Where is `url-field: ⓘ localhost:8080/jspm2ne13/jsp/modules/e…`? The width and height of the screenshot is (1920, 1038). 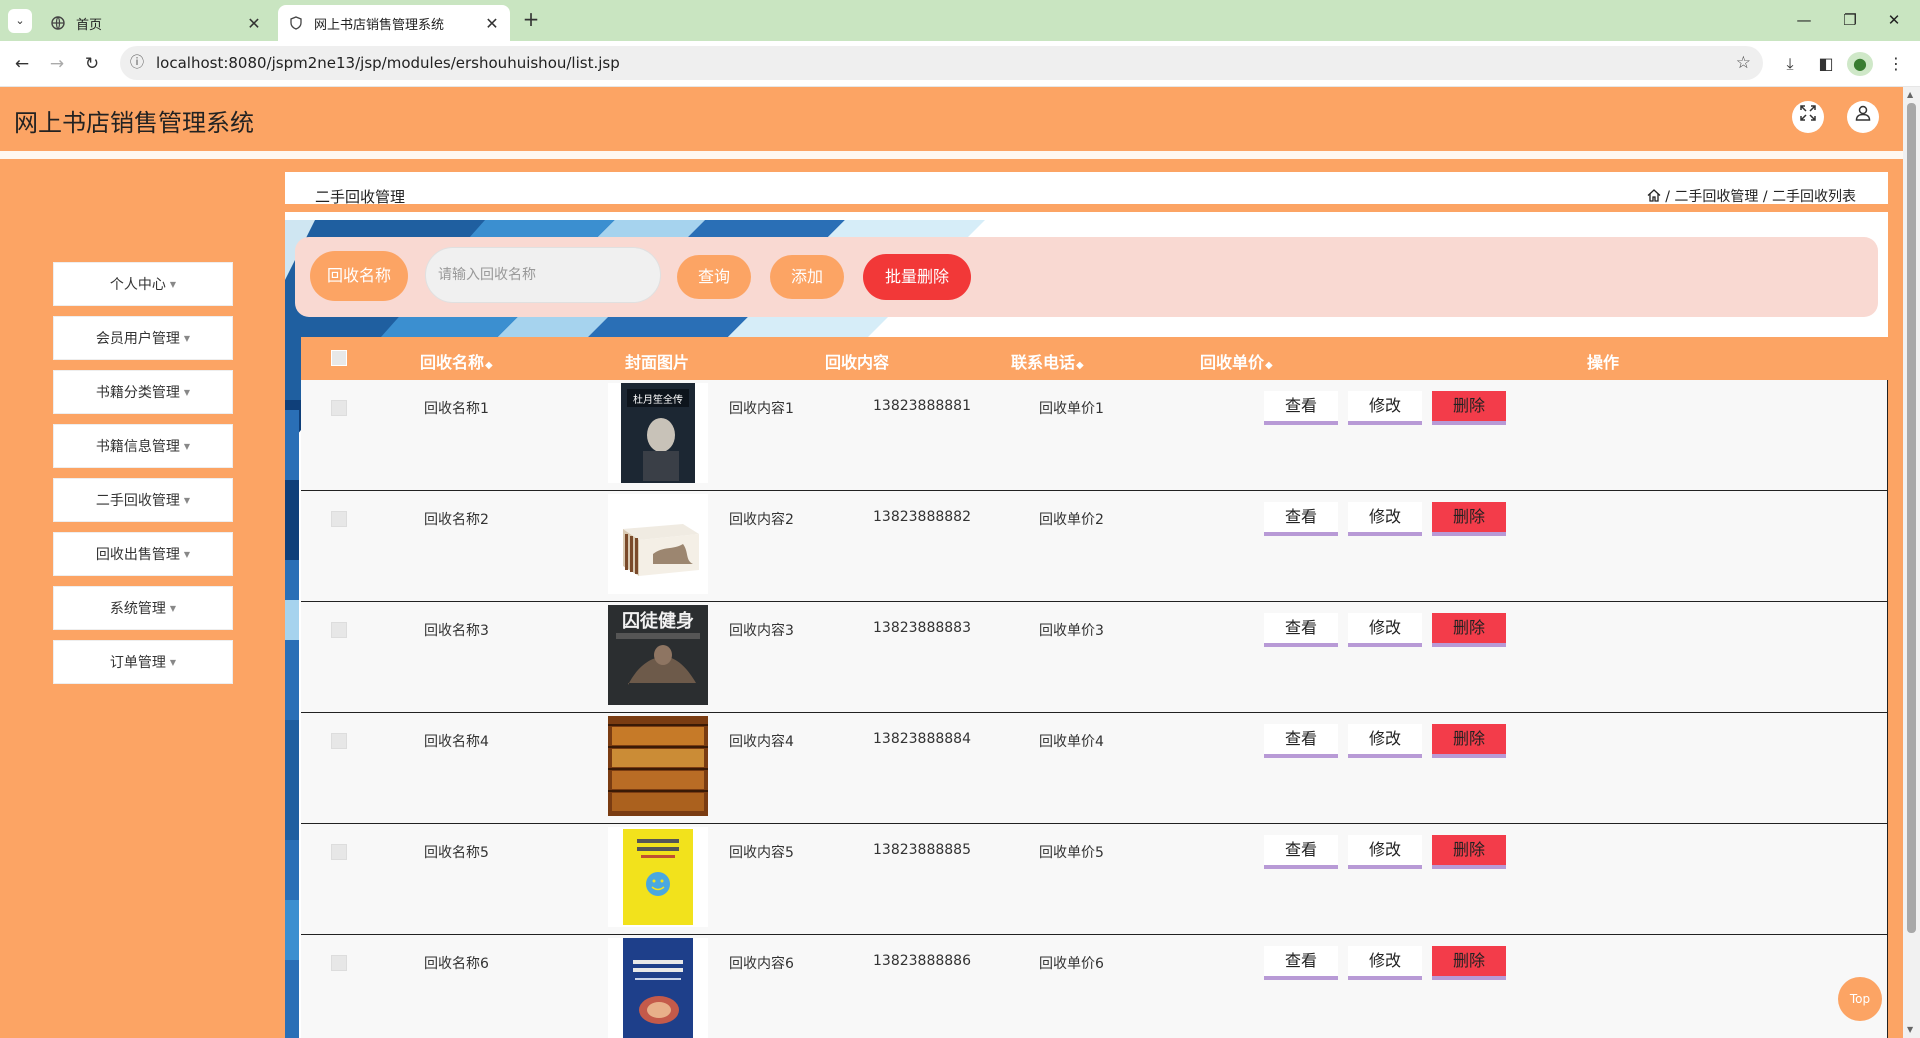 url-field: ⓘ localhost:8080/jspm2ne13/jsp/modules/e… is located at coordinates (941, 63).